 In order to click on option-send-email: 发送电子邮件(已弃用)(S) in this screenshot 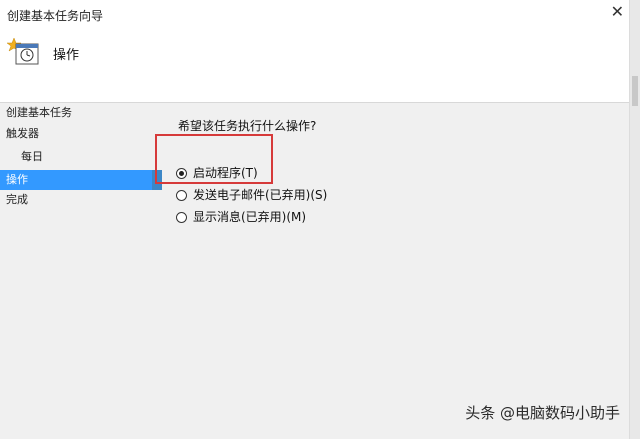, I will do `click(251, 195)`.